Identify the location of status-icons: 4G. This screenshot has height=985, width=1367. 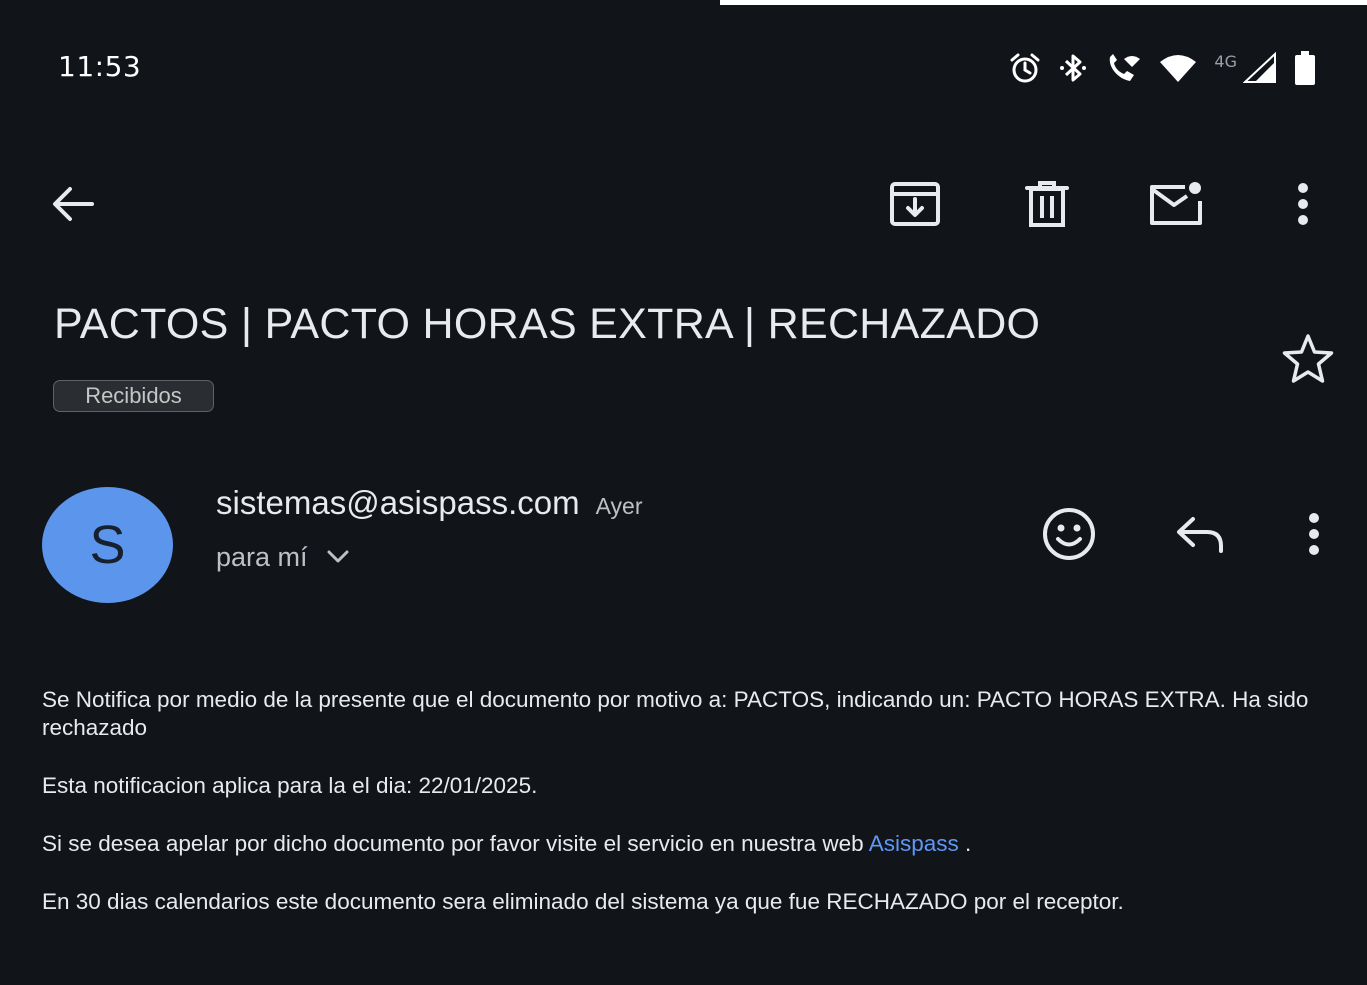
(1162, 68).